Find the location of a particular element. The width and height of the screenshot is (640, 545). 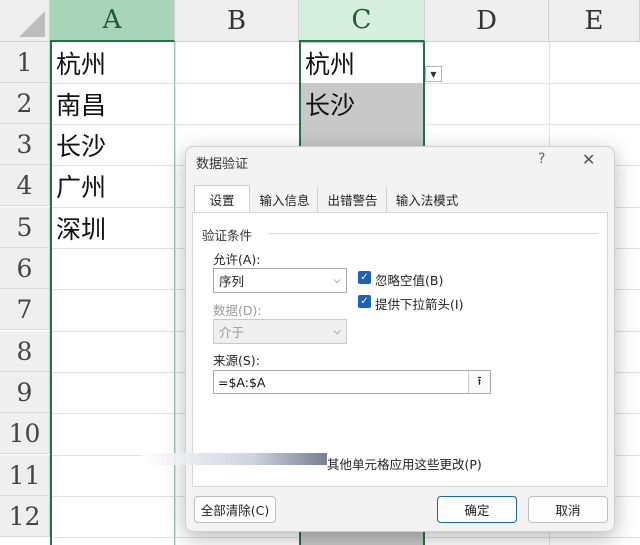

row-header-1: 1 is located at coordinates (25, 62).